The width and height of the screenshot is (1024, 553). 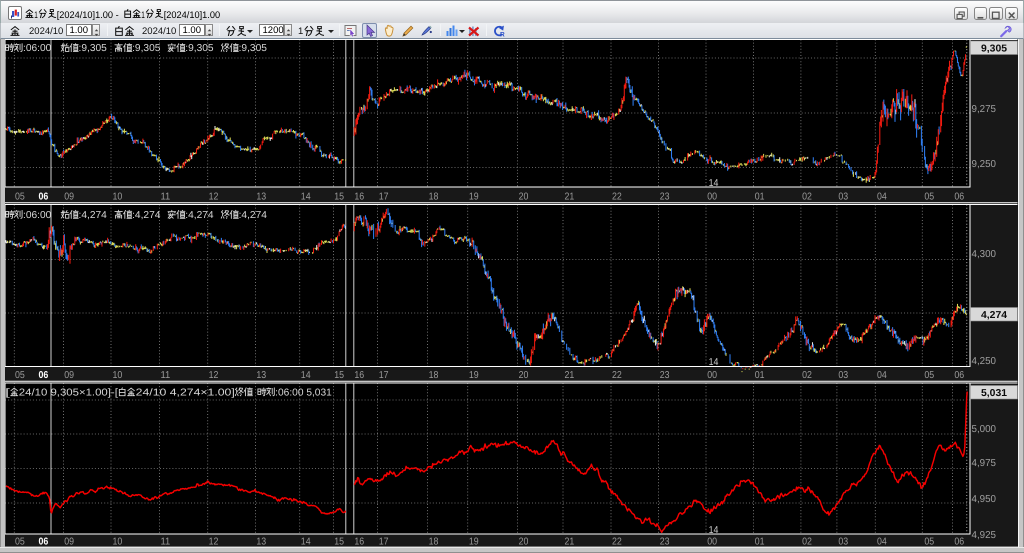 What do you see at coordinates (994, 315) in the screenshot?
I see `svg-text: 4,274` at bounding box center [994, 315].